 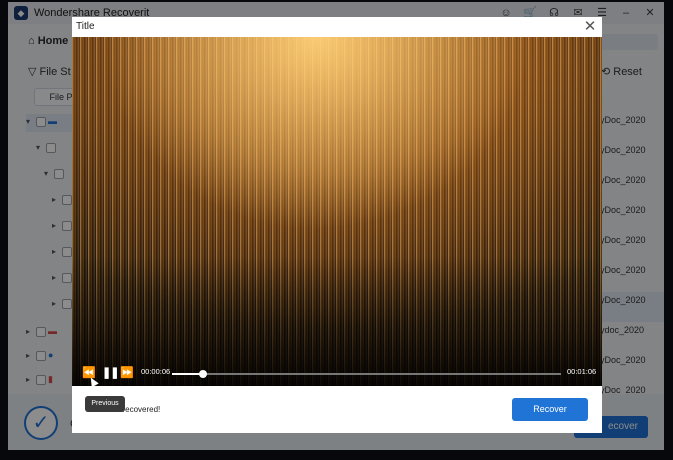 I want to click on dialog-footer: les to be recovered! Recover, so click(x=337, y=409).